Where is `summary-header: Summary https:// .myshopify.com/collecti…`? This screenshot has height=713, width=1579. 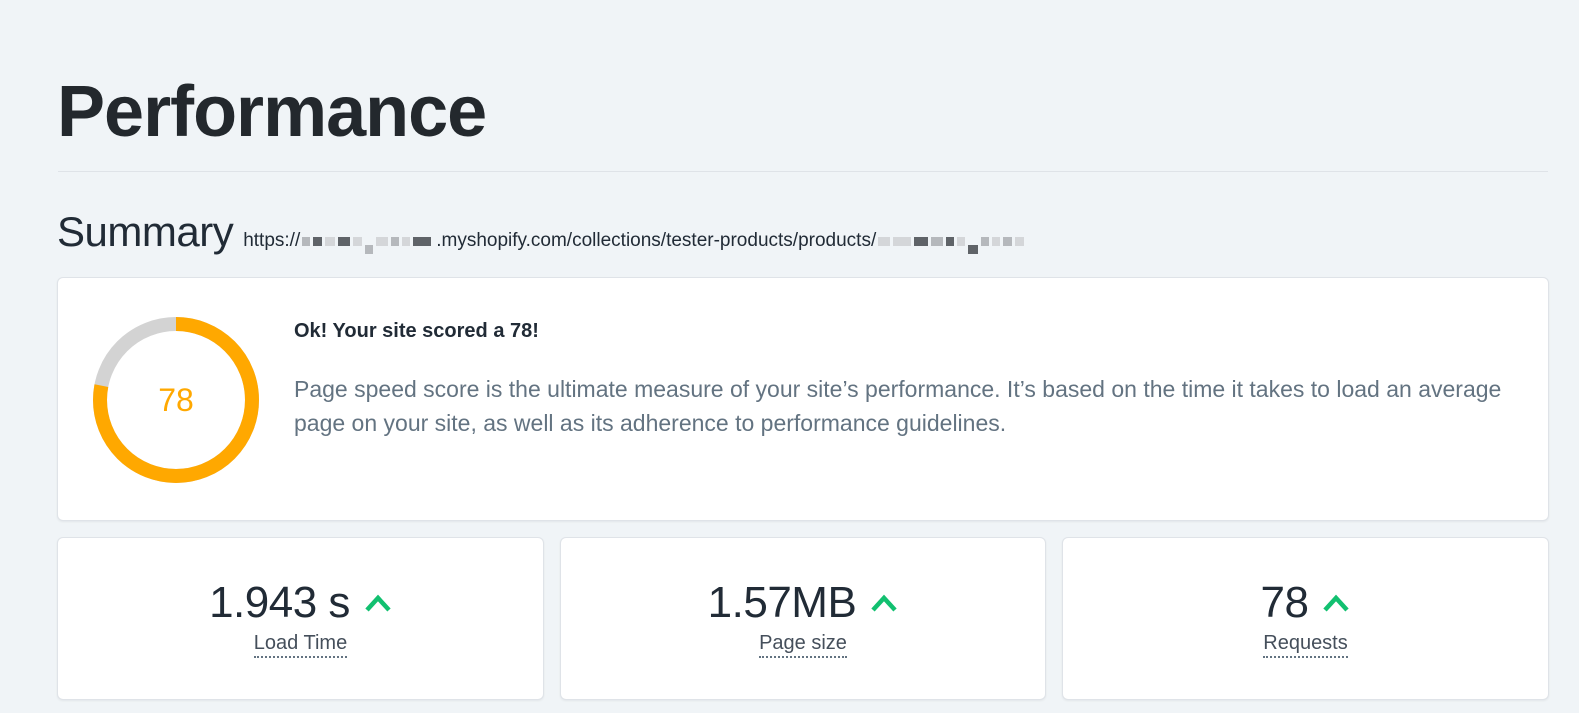 summary-header: Summary https:// .myshopify.com/collecti… is located at coordinates (543, 232).